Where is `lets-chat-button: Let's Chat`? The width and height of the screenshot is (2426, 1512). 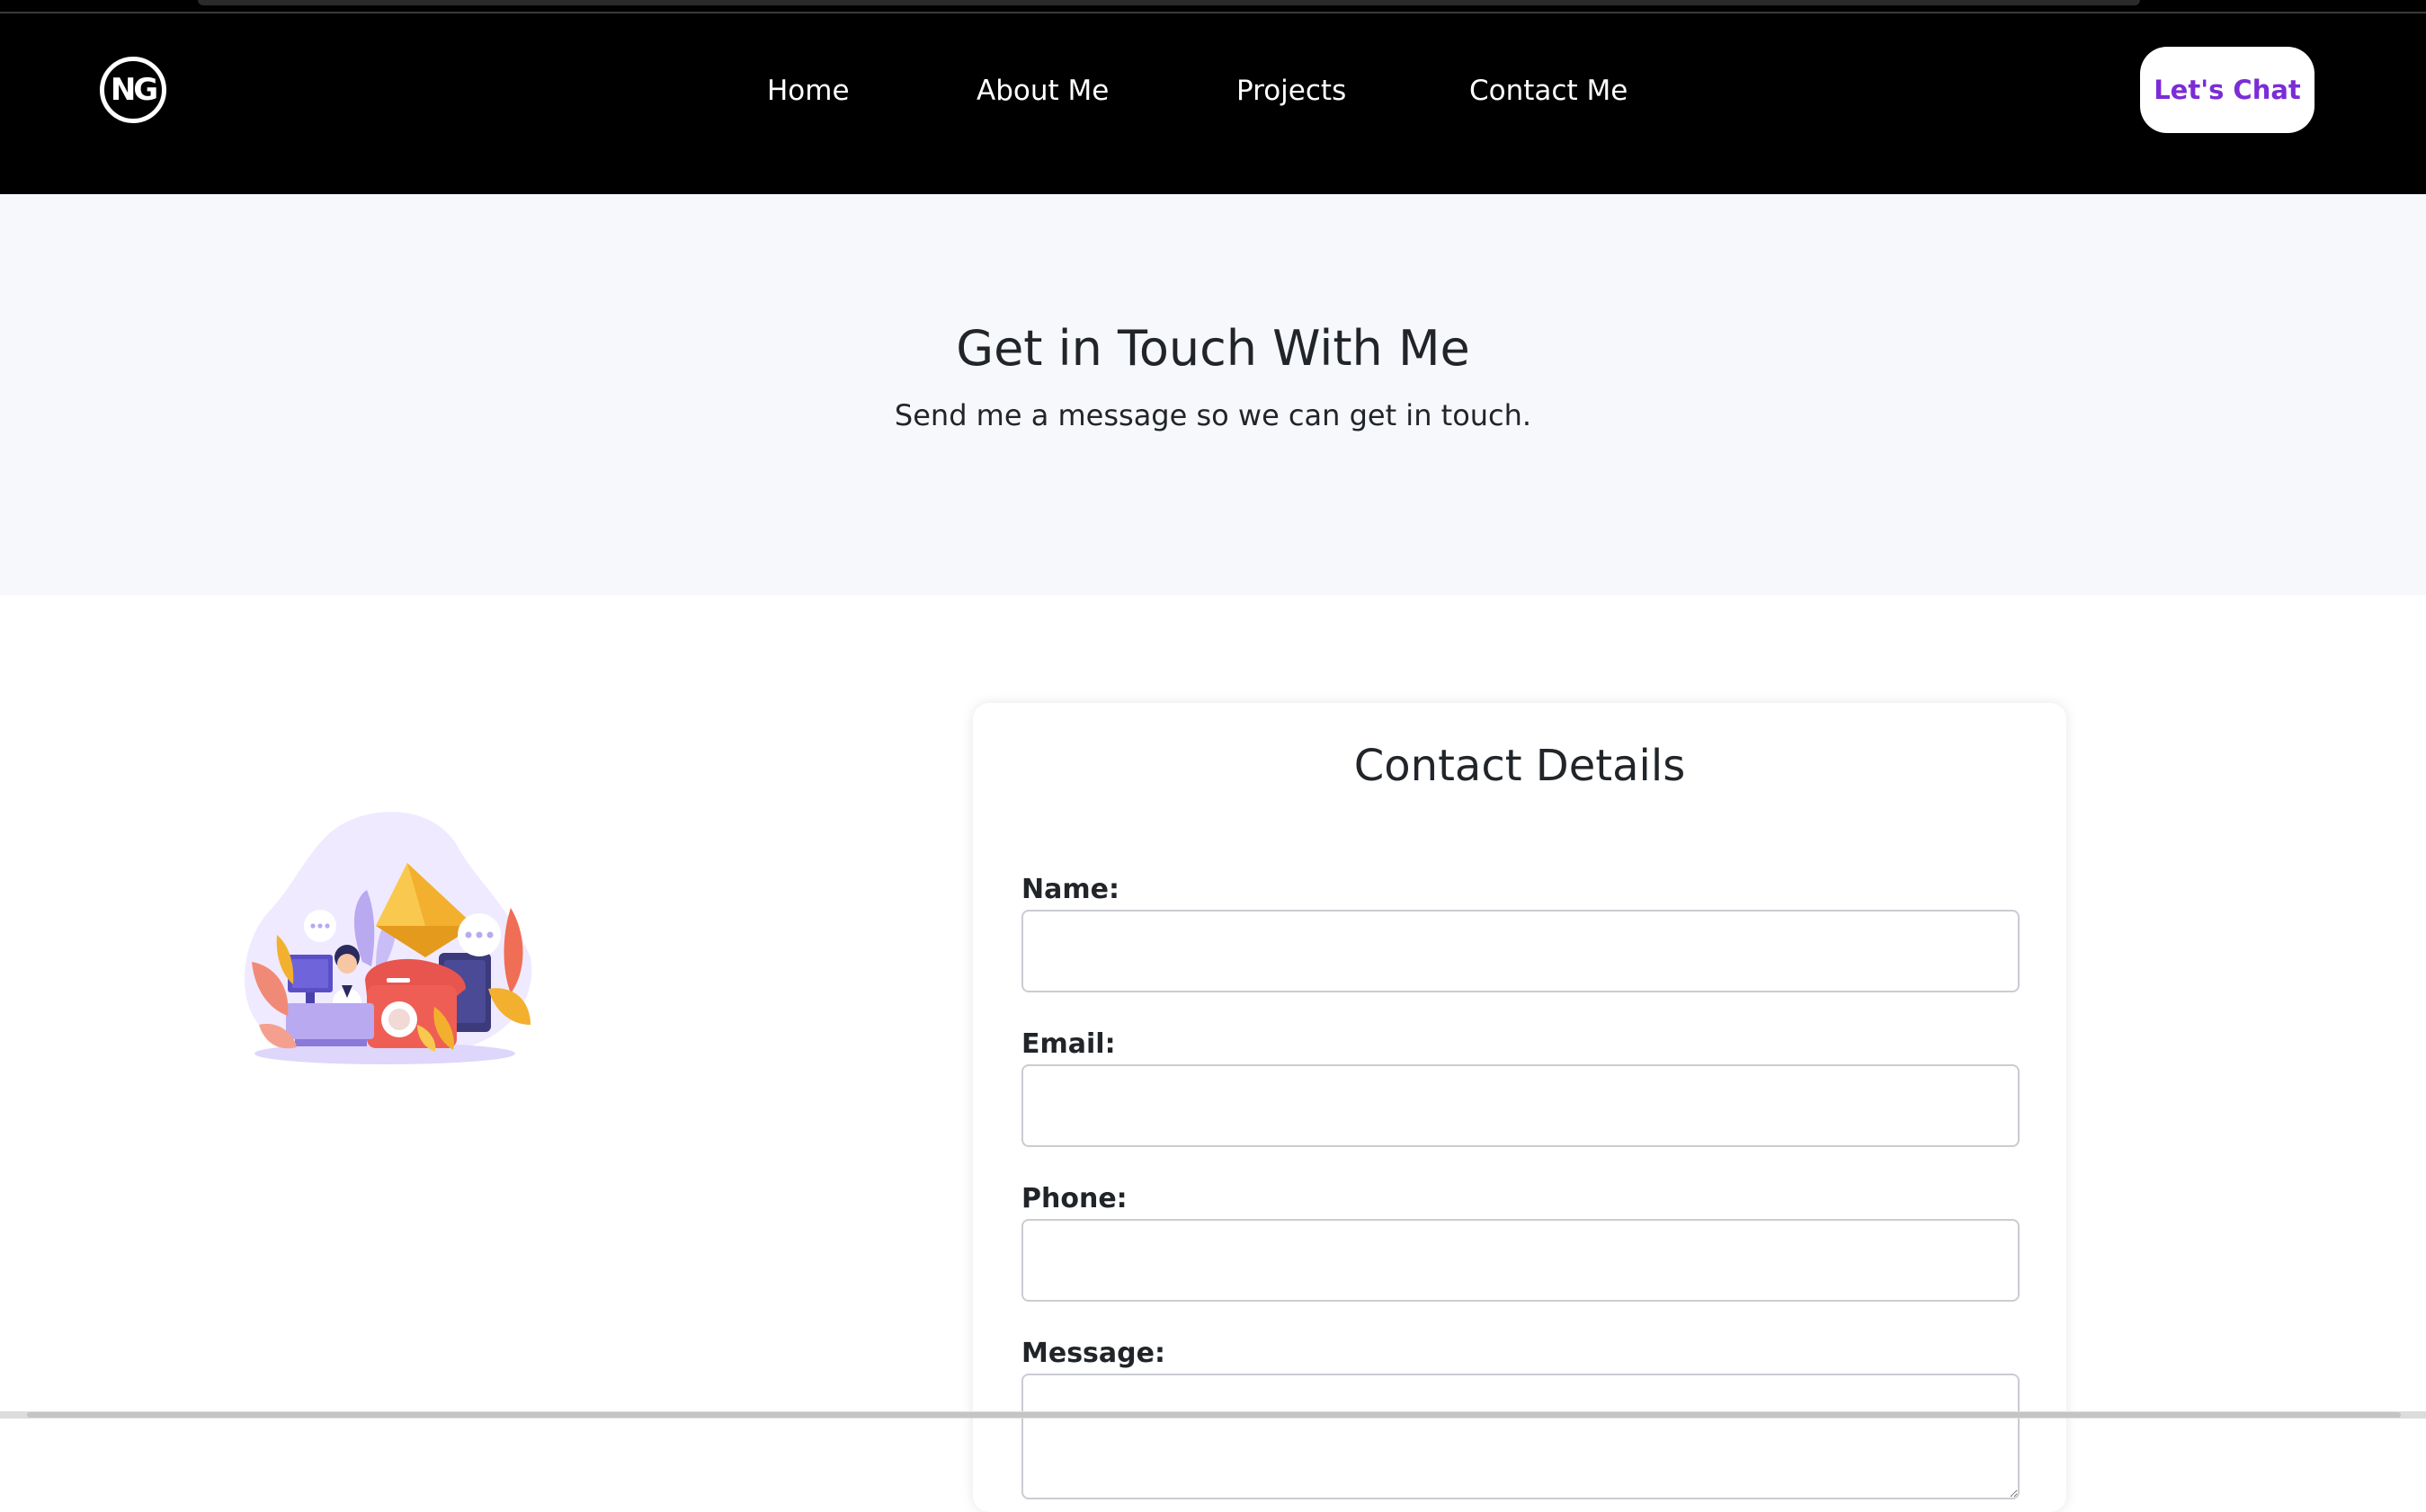
lets-chat-button: Let's Chat is located at coordinates (2227, 90).